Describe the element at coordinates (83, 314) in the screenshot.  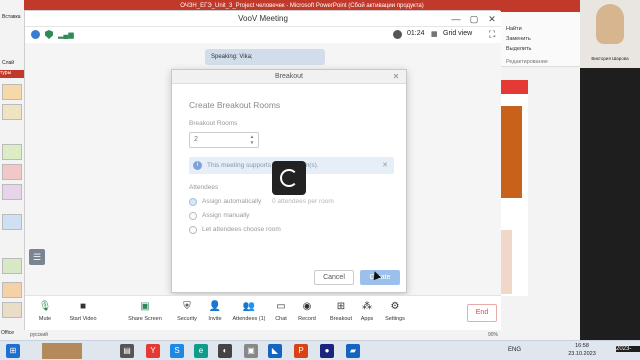
I see `start-video-button: ■ Start Video` at that location.